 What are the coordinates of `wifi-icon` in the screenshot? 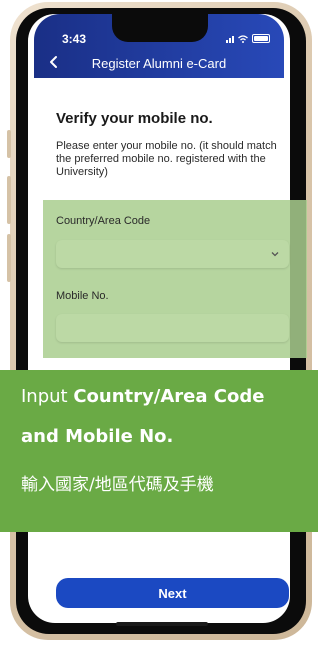 It's located at (243, 38).